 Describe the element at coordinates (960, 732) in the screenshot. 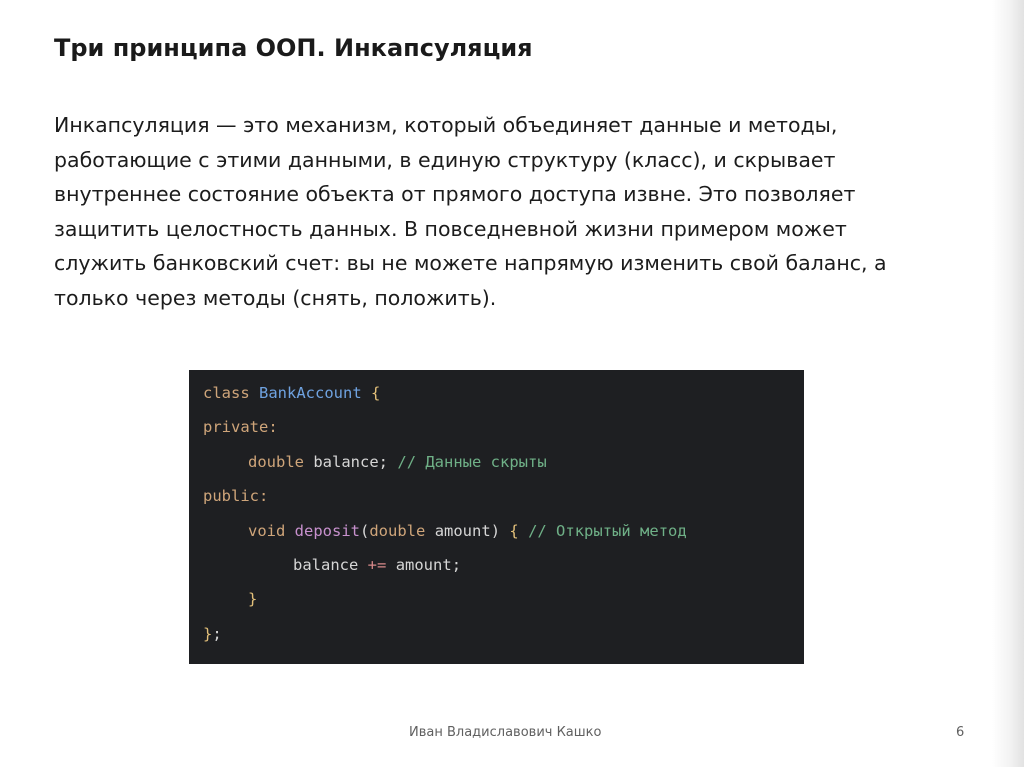

I see `page-number: 6` at that location.